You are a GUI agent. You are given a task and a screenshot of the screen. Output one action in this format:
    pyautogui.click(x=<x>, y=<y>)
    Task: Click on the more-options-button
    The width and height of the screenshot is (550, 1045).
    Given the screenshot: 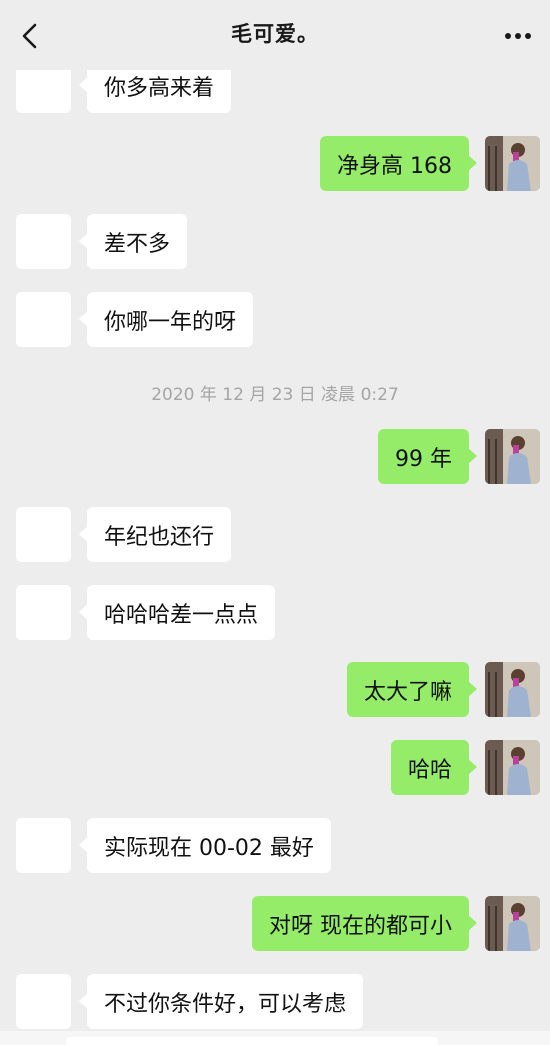 What is the action you would take?
    pyautogui.click(x=518, y=36)
    